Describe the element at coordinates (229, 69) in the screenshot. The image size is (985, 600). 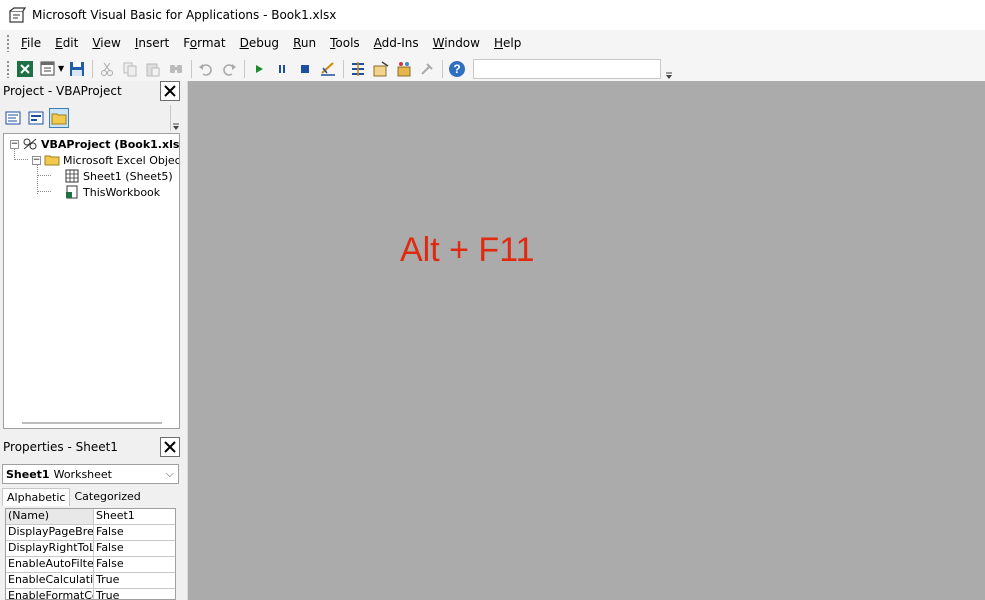
I see `redo-icon` at that location.